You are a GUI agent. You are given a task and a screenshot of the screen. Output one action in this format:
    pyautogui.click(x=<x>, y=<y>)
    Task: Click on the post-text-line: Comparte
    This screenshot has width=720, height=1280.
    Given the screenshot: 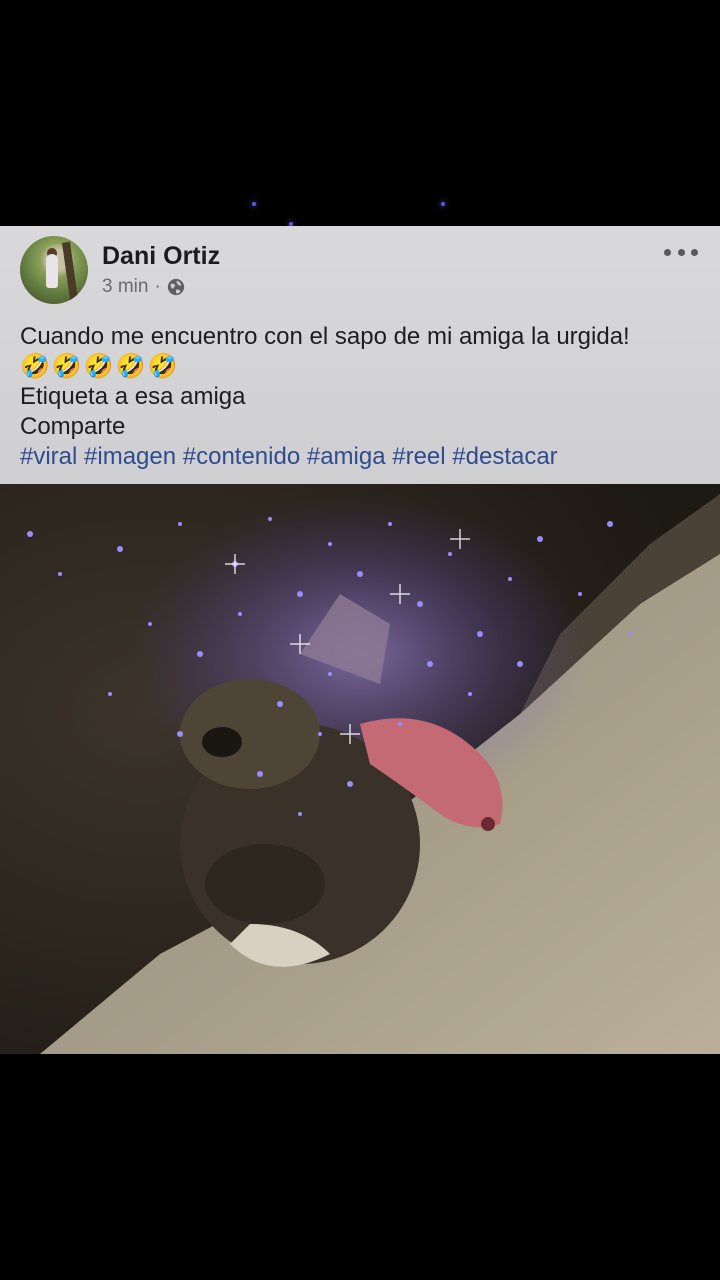 What is the action you would take?
    pyautogui.click(x=73, y=426)
    